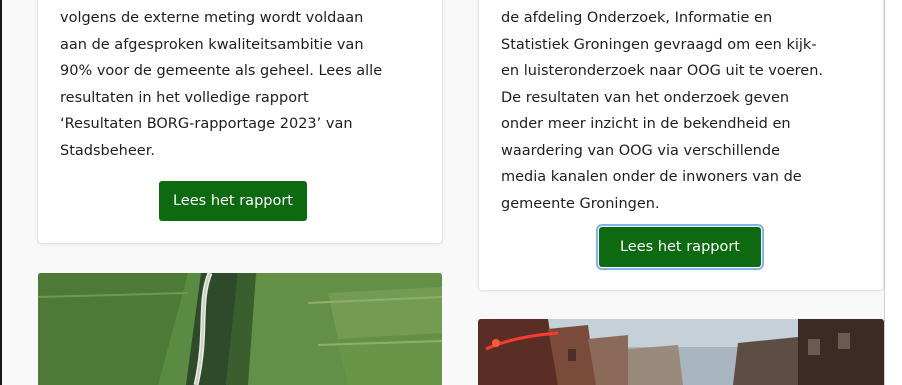 The height and width of the screenshot is (385, 902). What do you see at coordinates (651, 177) in the screenshot?
I see `text-line: media kanalen onder de inwoners van de` at bounding box center [651, 177].